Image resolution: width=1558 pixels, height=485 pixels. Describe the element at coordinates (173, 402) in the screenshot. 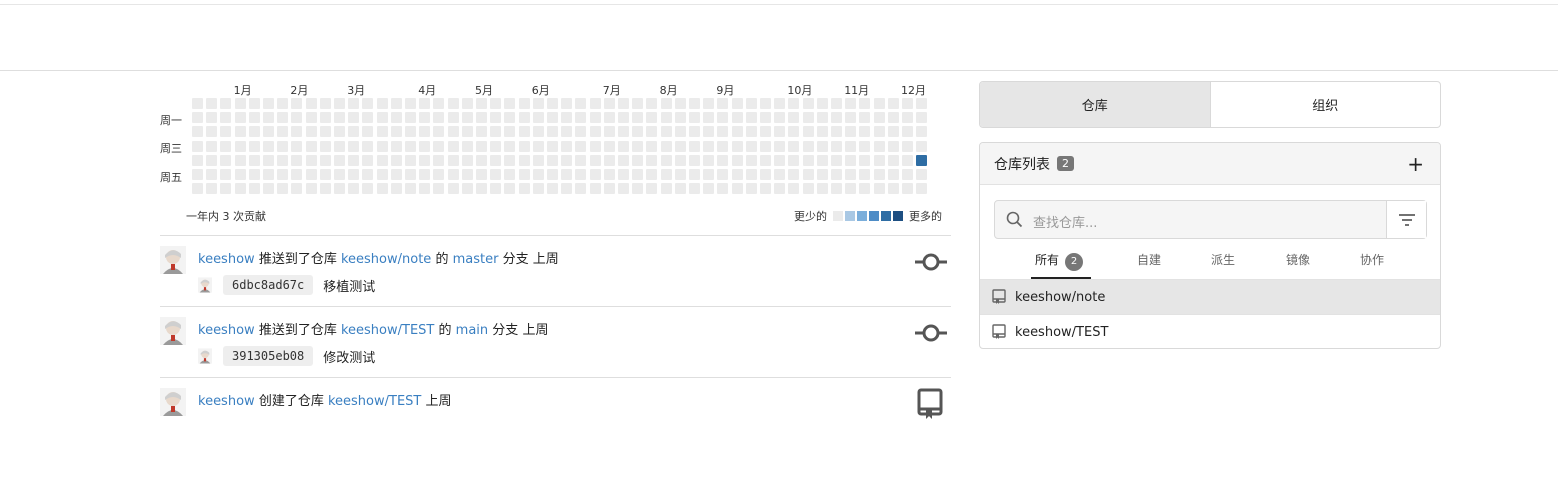

I see `avatar` at that location.